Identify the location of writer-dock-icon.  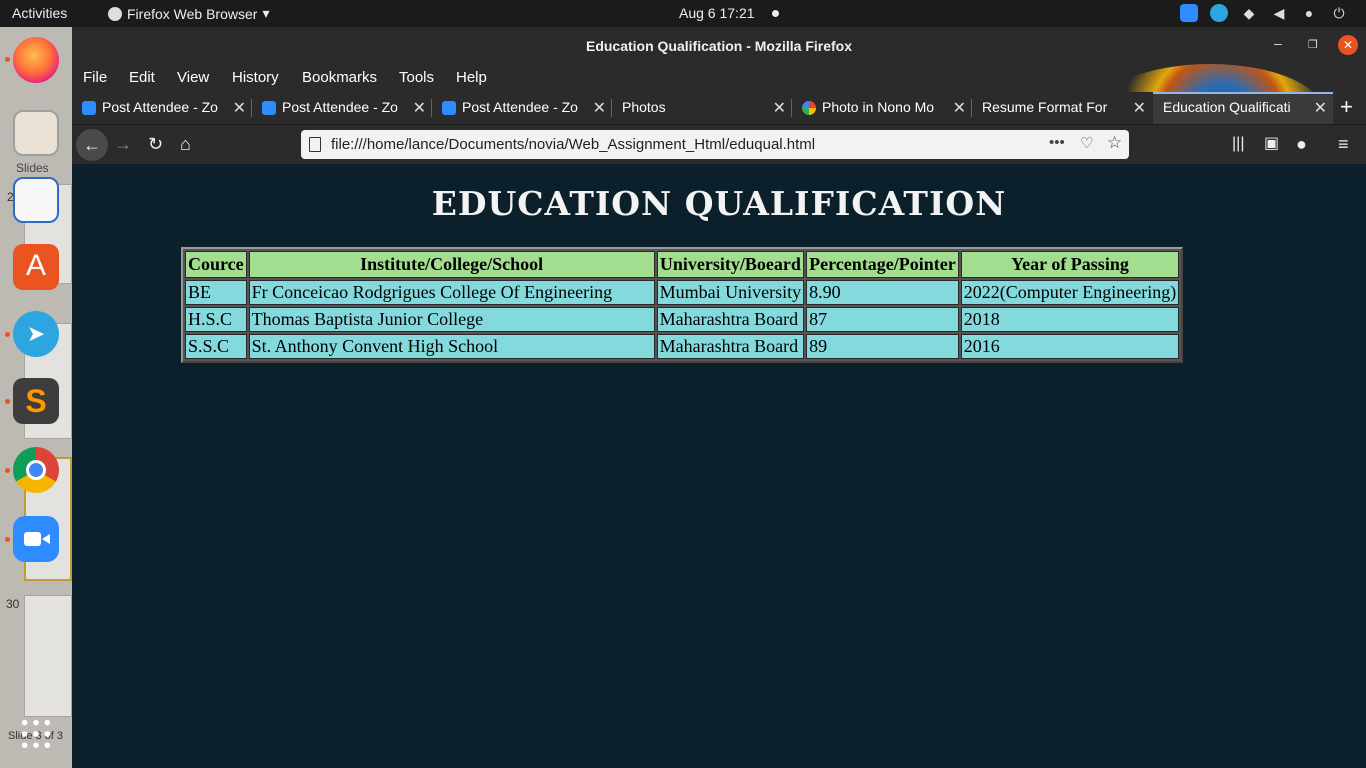
(36, 200).